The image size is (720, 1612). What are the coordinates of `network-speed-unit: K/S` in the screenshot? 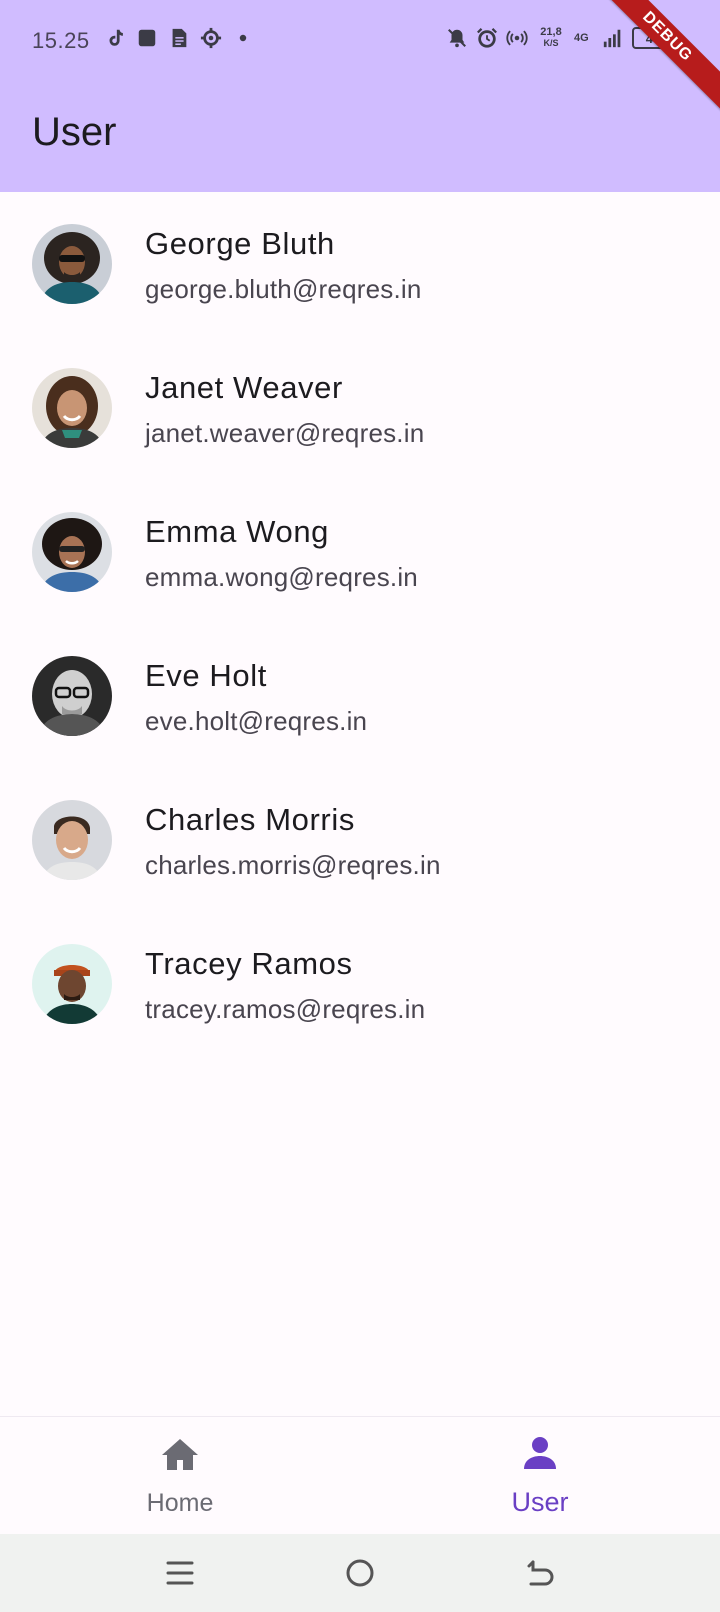 It's located at (551, 43).